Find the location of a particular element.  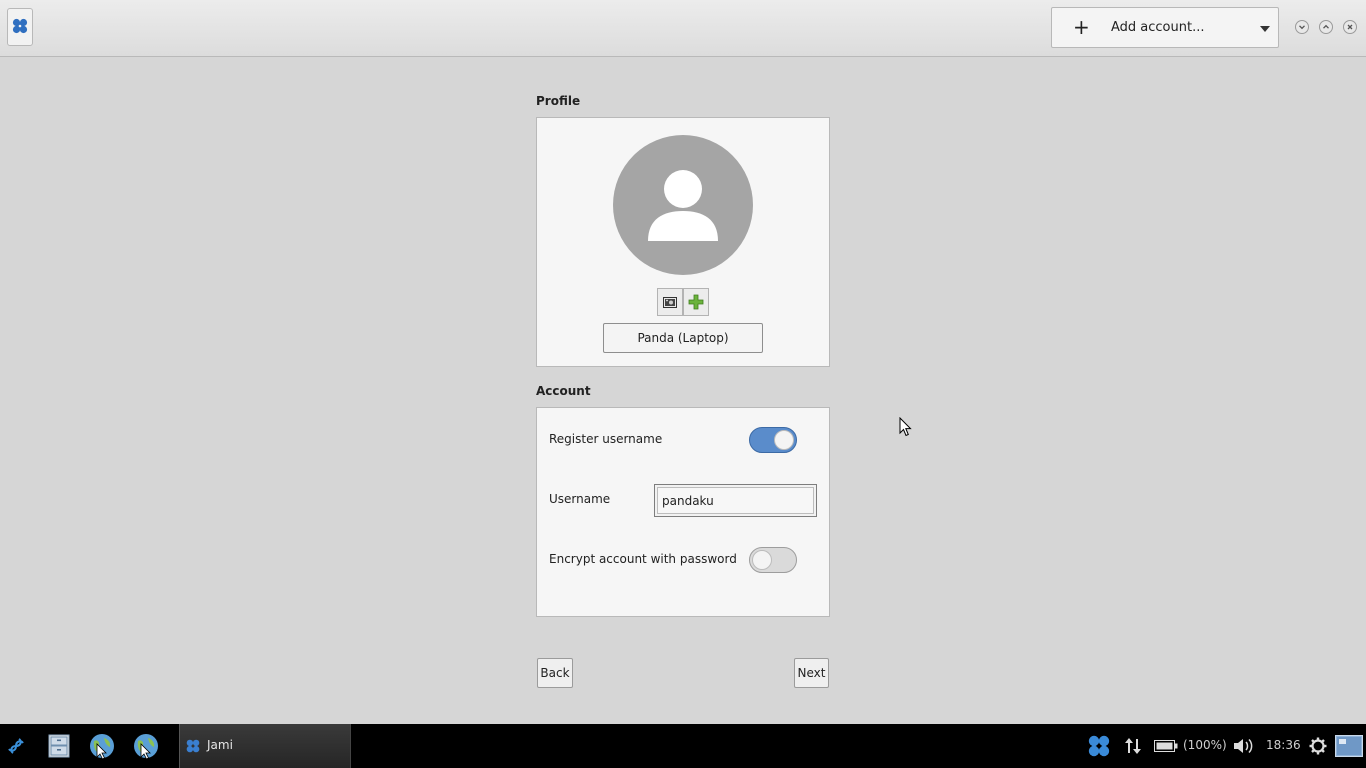

register-username-toggle is located at coordinates (773, 440).